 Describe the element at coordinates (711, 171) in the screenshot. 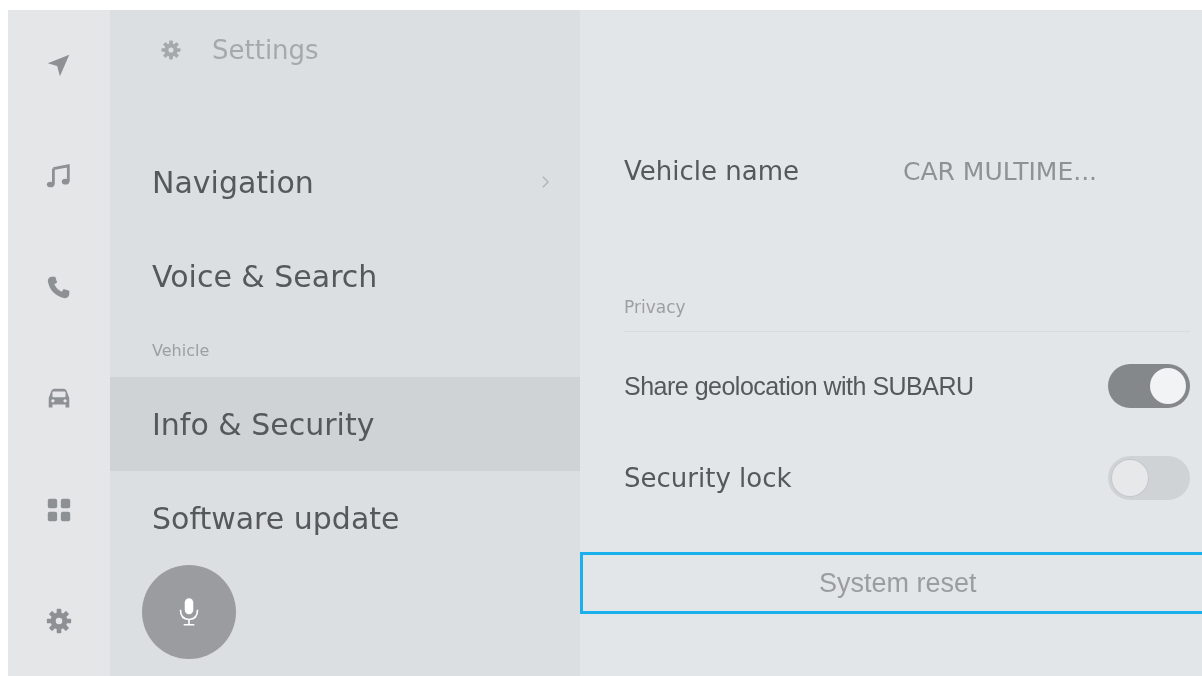

I see `setting-label: Vehicle name` at that location.